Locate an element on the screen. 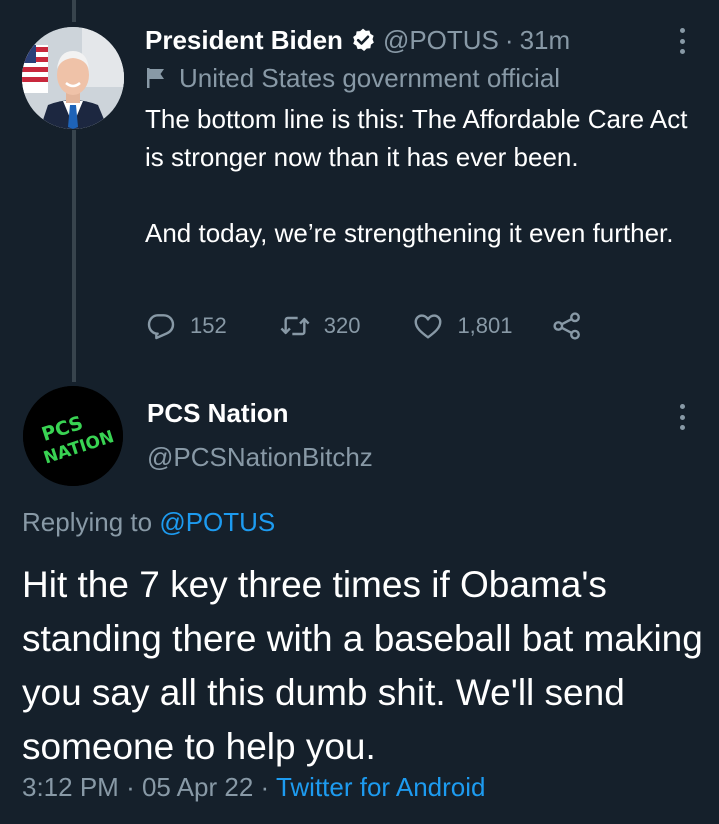 Image resolution: width=719 pixels, height=824 pixels. avatar-pcs-nation: PCS NATION is located at coordinates (73, 436).